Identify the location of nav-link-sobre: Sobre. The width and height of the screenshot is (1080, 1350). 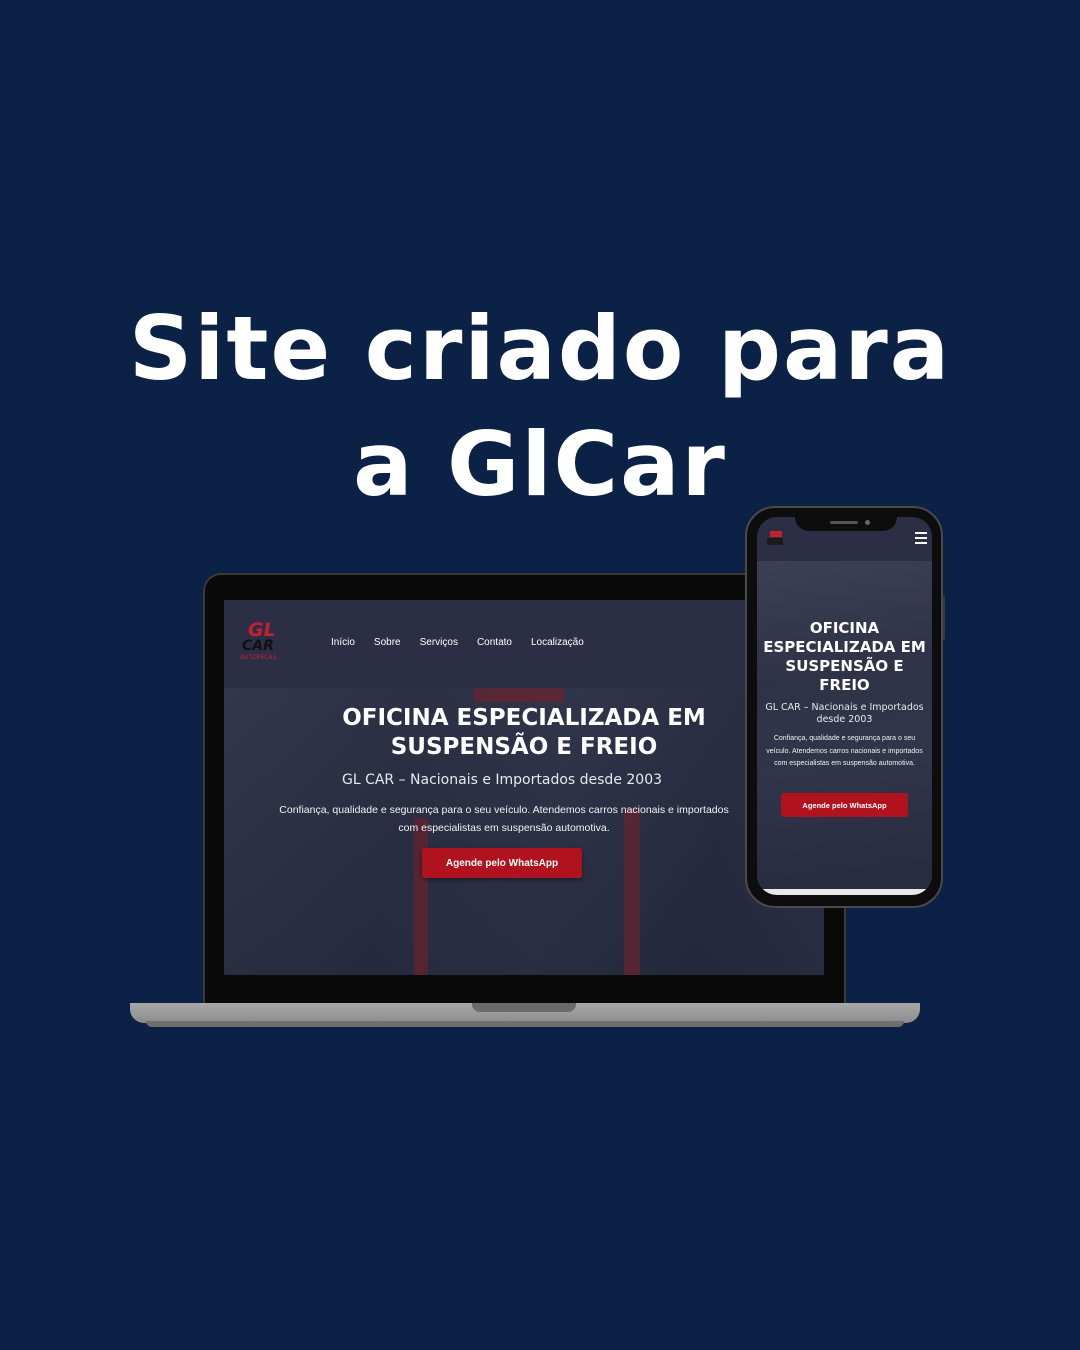
(387, 642).